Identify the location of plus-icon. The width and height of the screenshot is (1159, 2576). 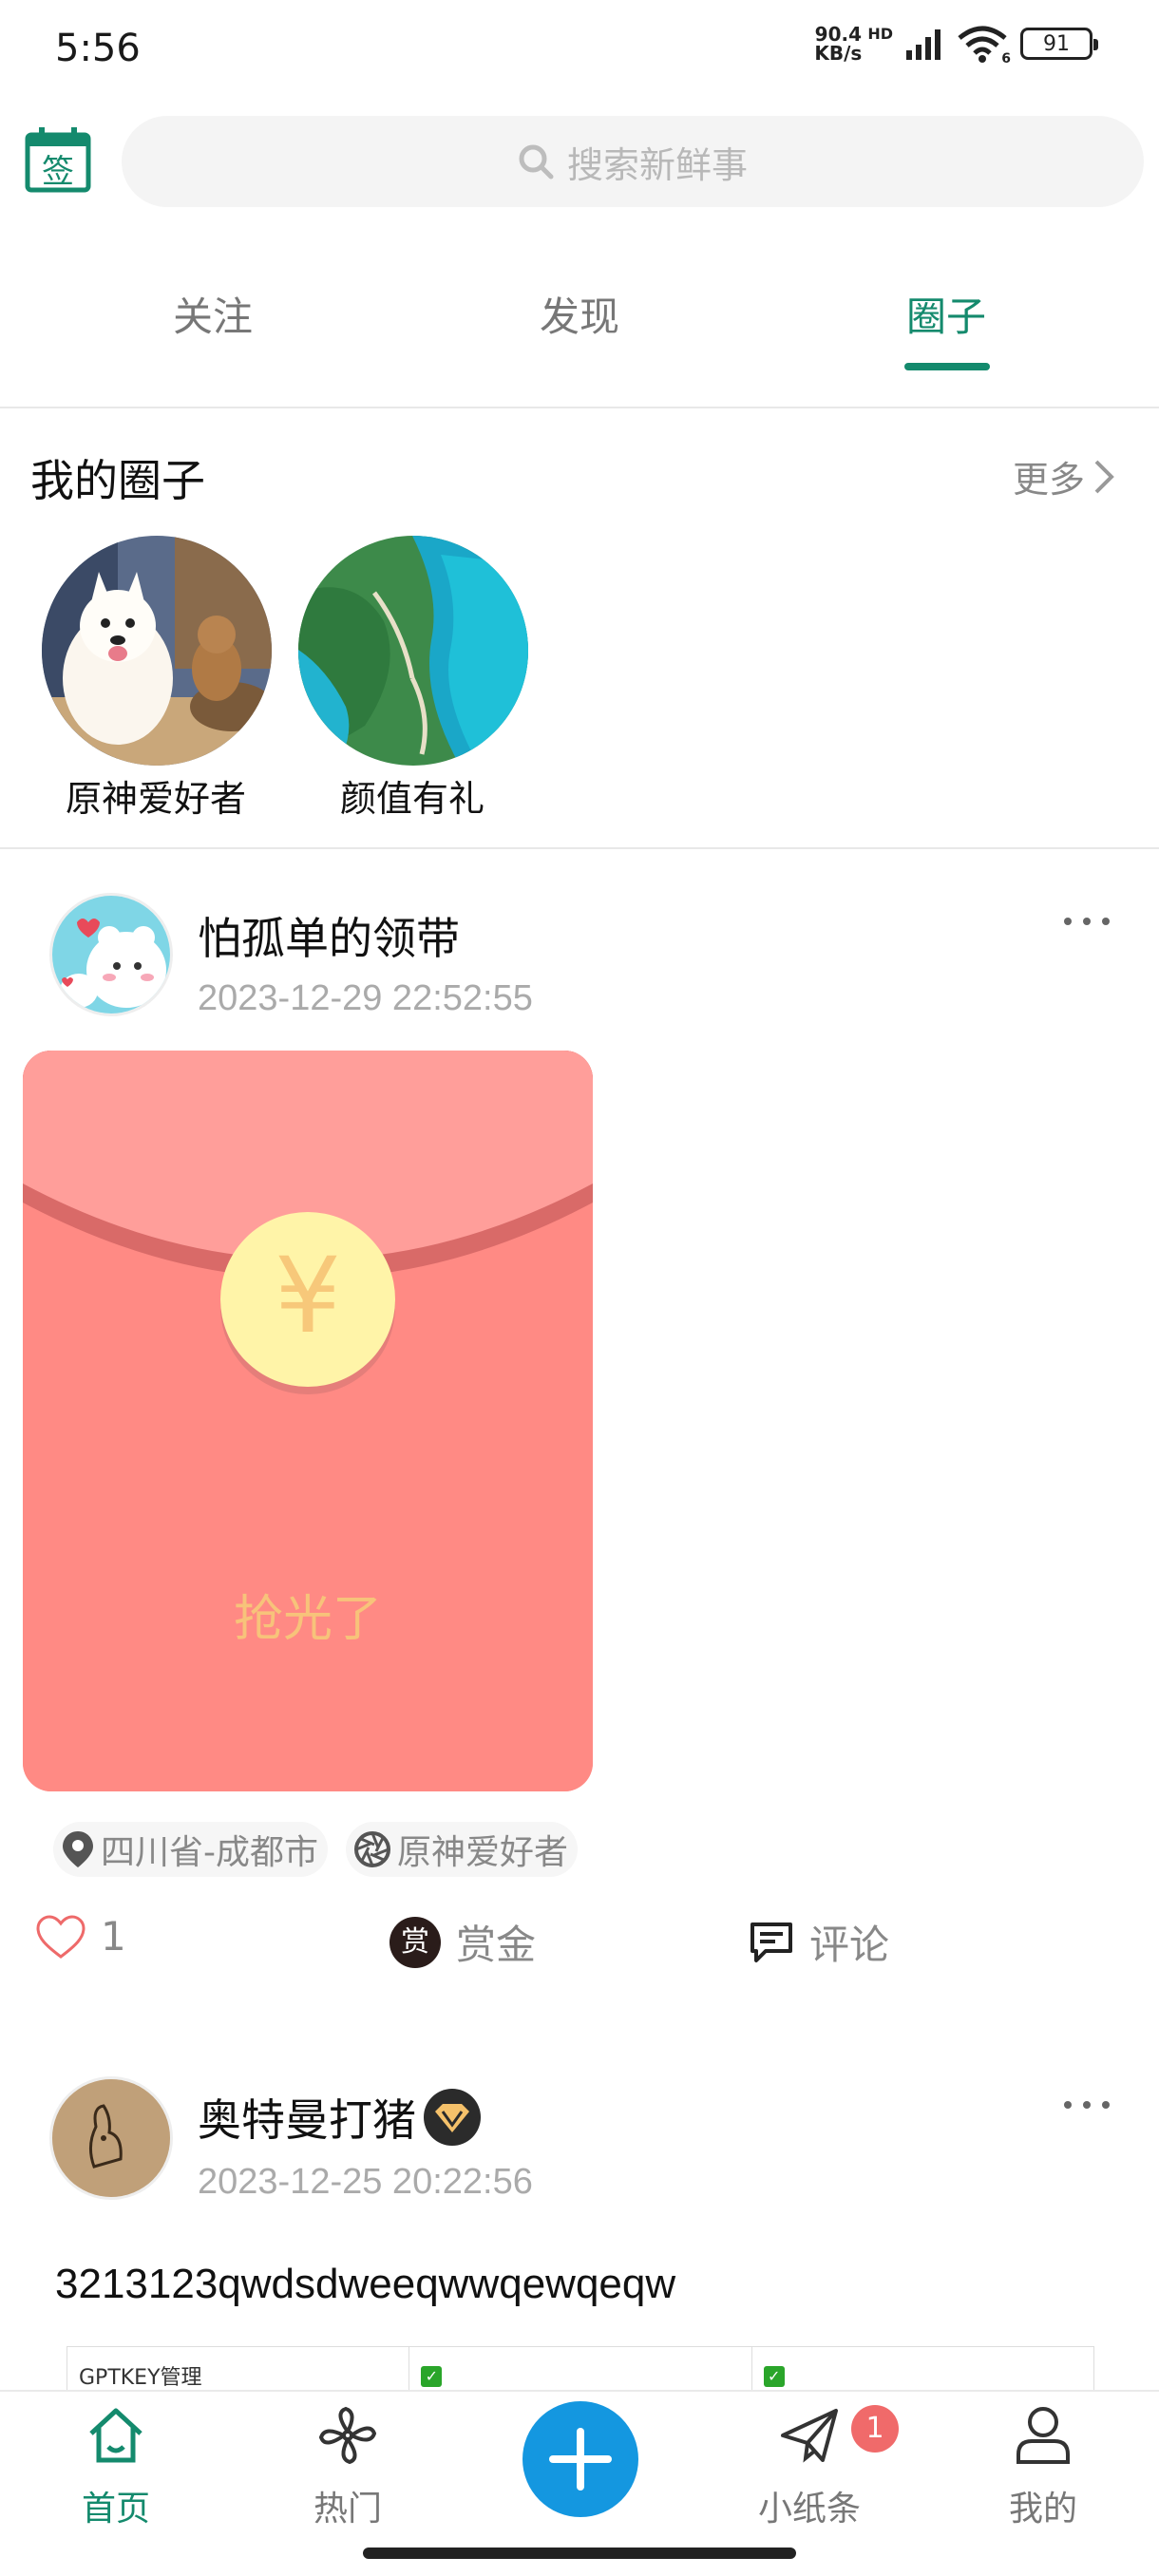
(580, 2459).